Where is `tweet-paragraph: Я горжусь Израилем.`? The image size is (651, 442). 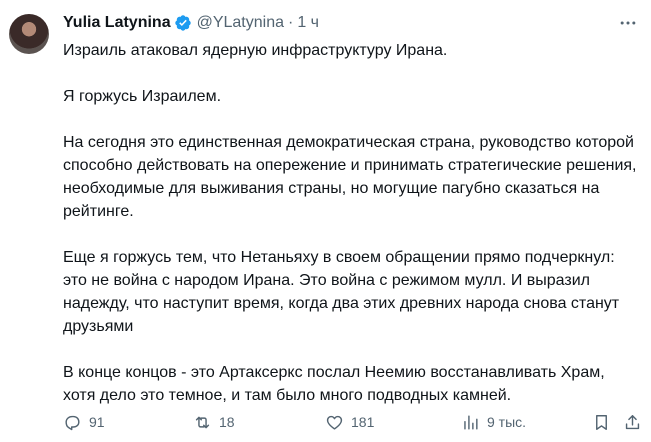 tweet-paragraph: Я горжусь Израилем. is located at coordinates (142, 96).